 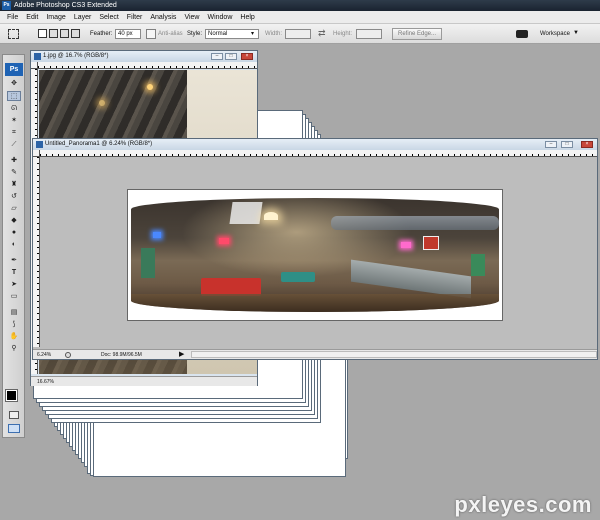 I want to click on zoom-level: 16.67%, so click(x=45, y=382).